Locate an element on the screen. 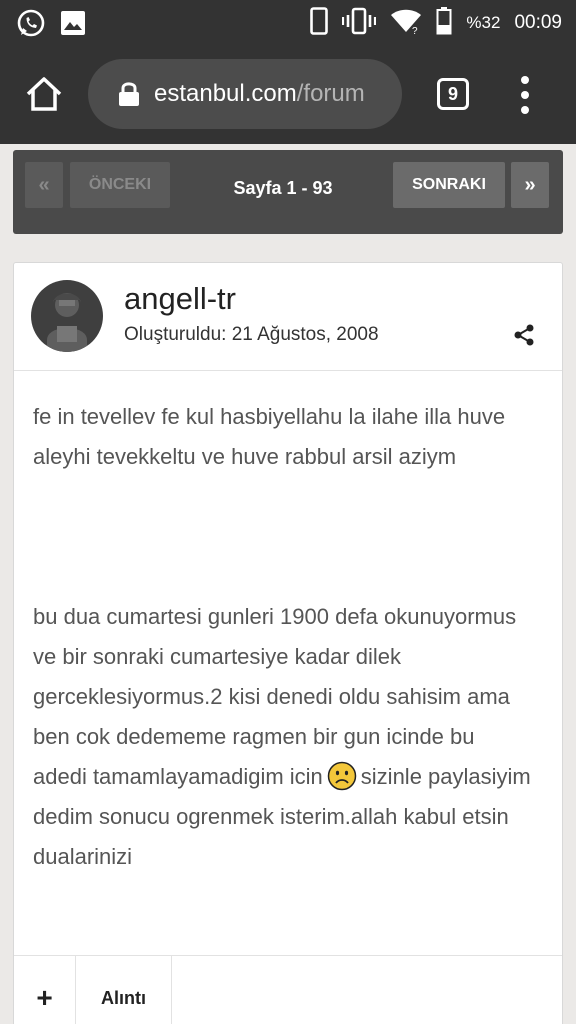  avatar is located at coordinates (67, 316).